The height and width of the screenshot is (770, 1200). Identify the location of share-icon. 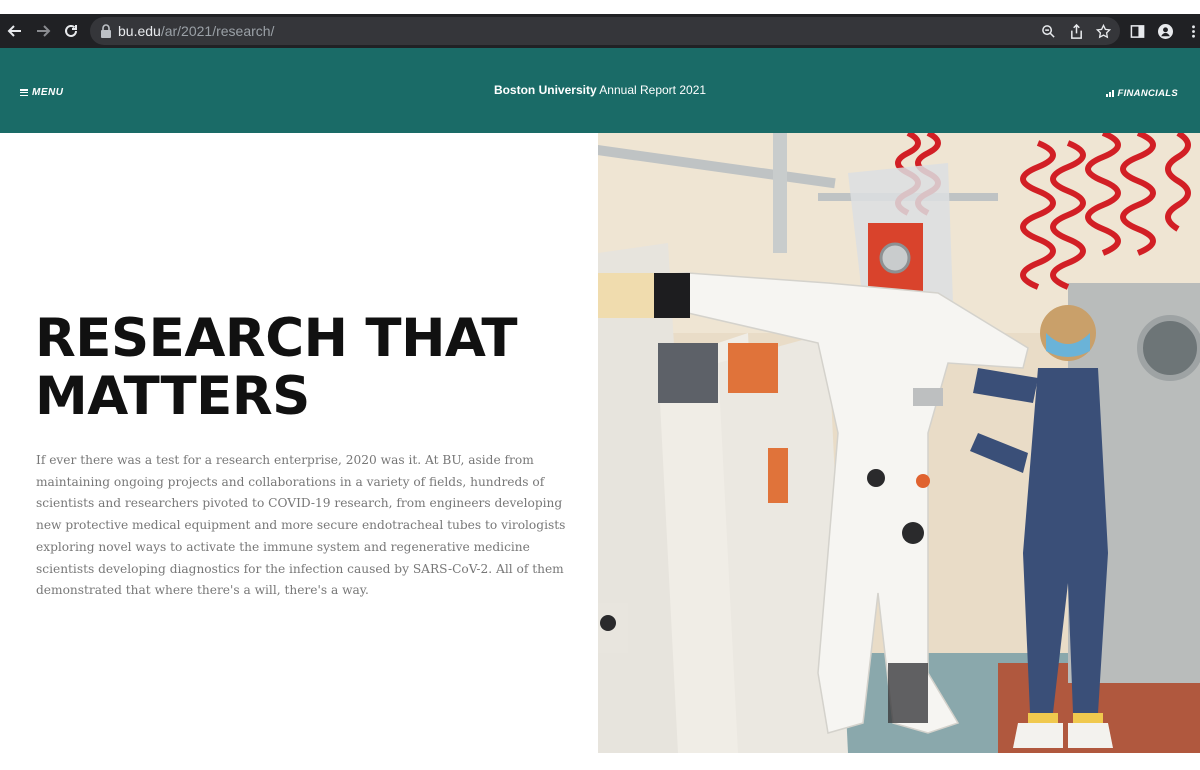
(1076, 31).